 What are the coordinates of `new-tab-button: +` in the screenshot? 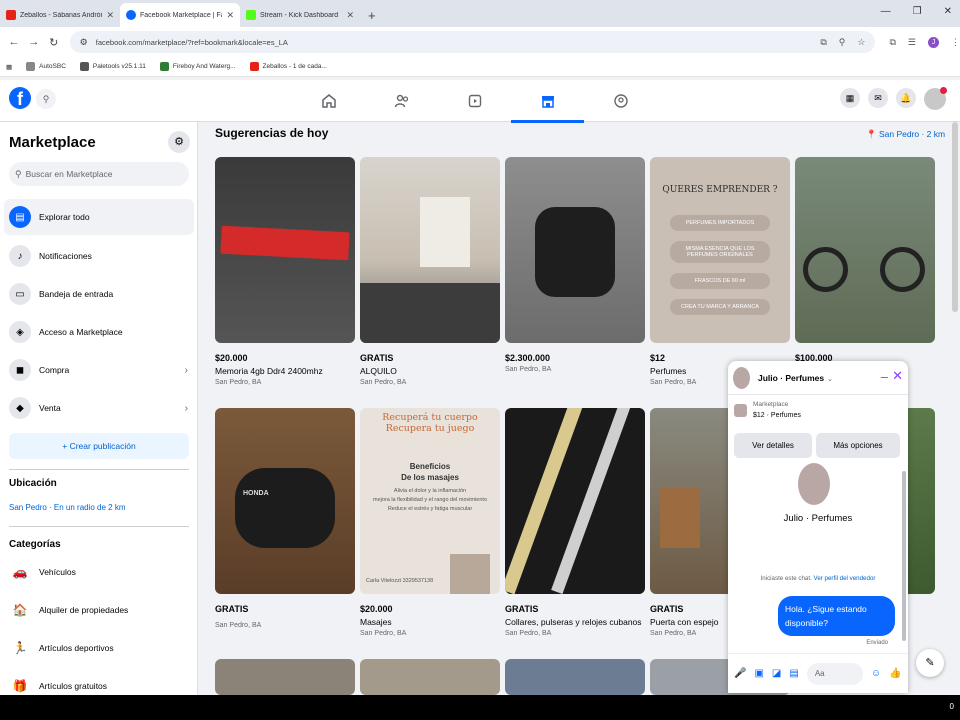 It's located at (372, 17).